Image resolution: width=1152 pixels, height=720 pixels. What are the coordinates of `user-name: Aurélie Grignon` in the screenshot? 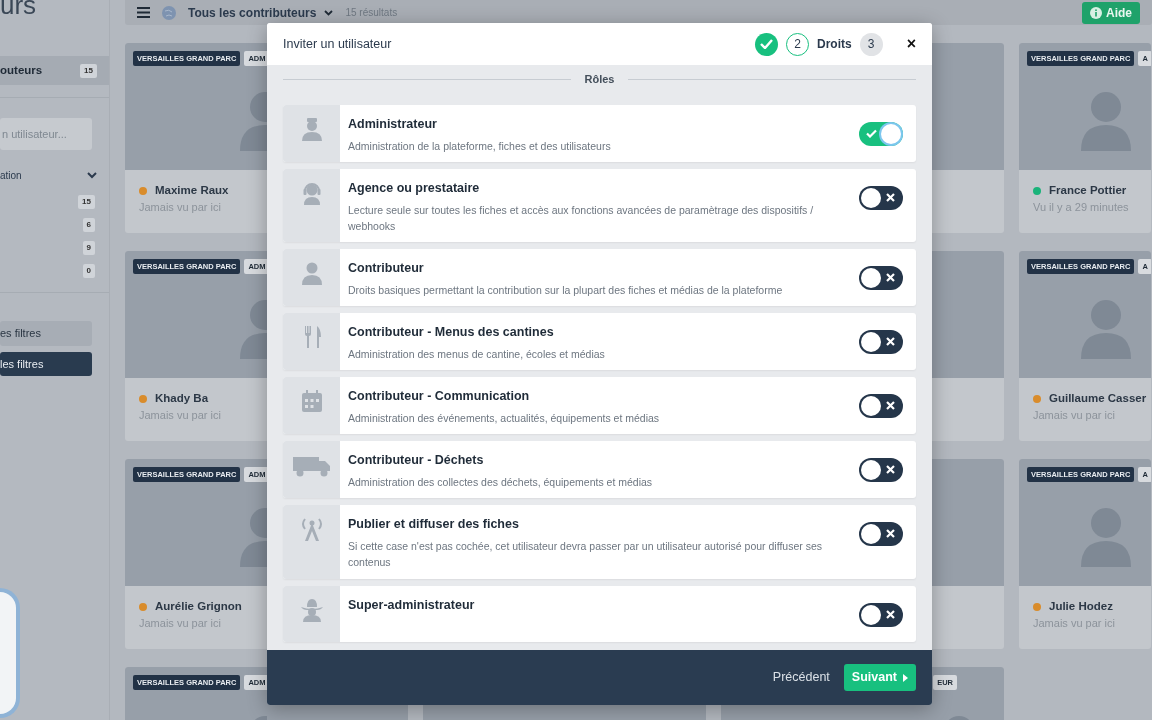 It's located at (198, 606).